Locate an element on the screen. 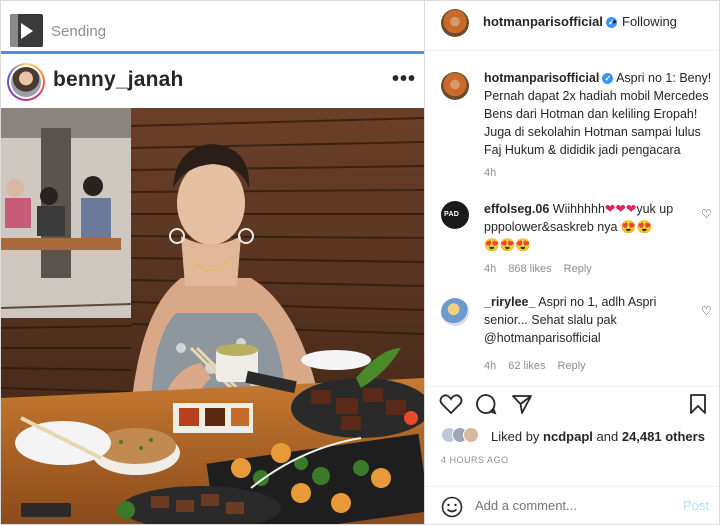 The height and width of the screenshot is (525, 720). add-comment-input is located at coordinates (570, 505).